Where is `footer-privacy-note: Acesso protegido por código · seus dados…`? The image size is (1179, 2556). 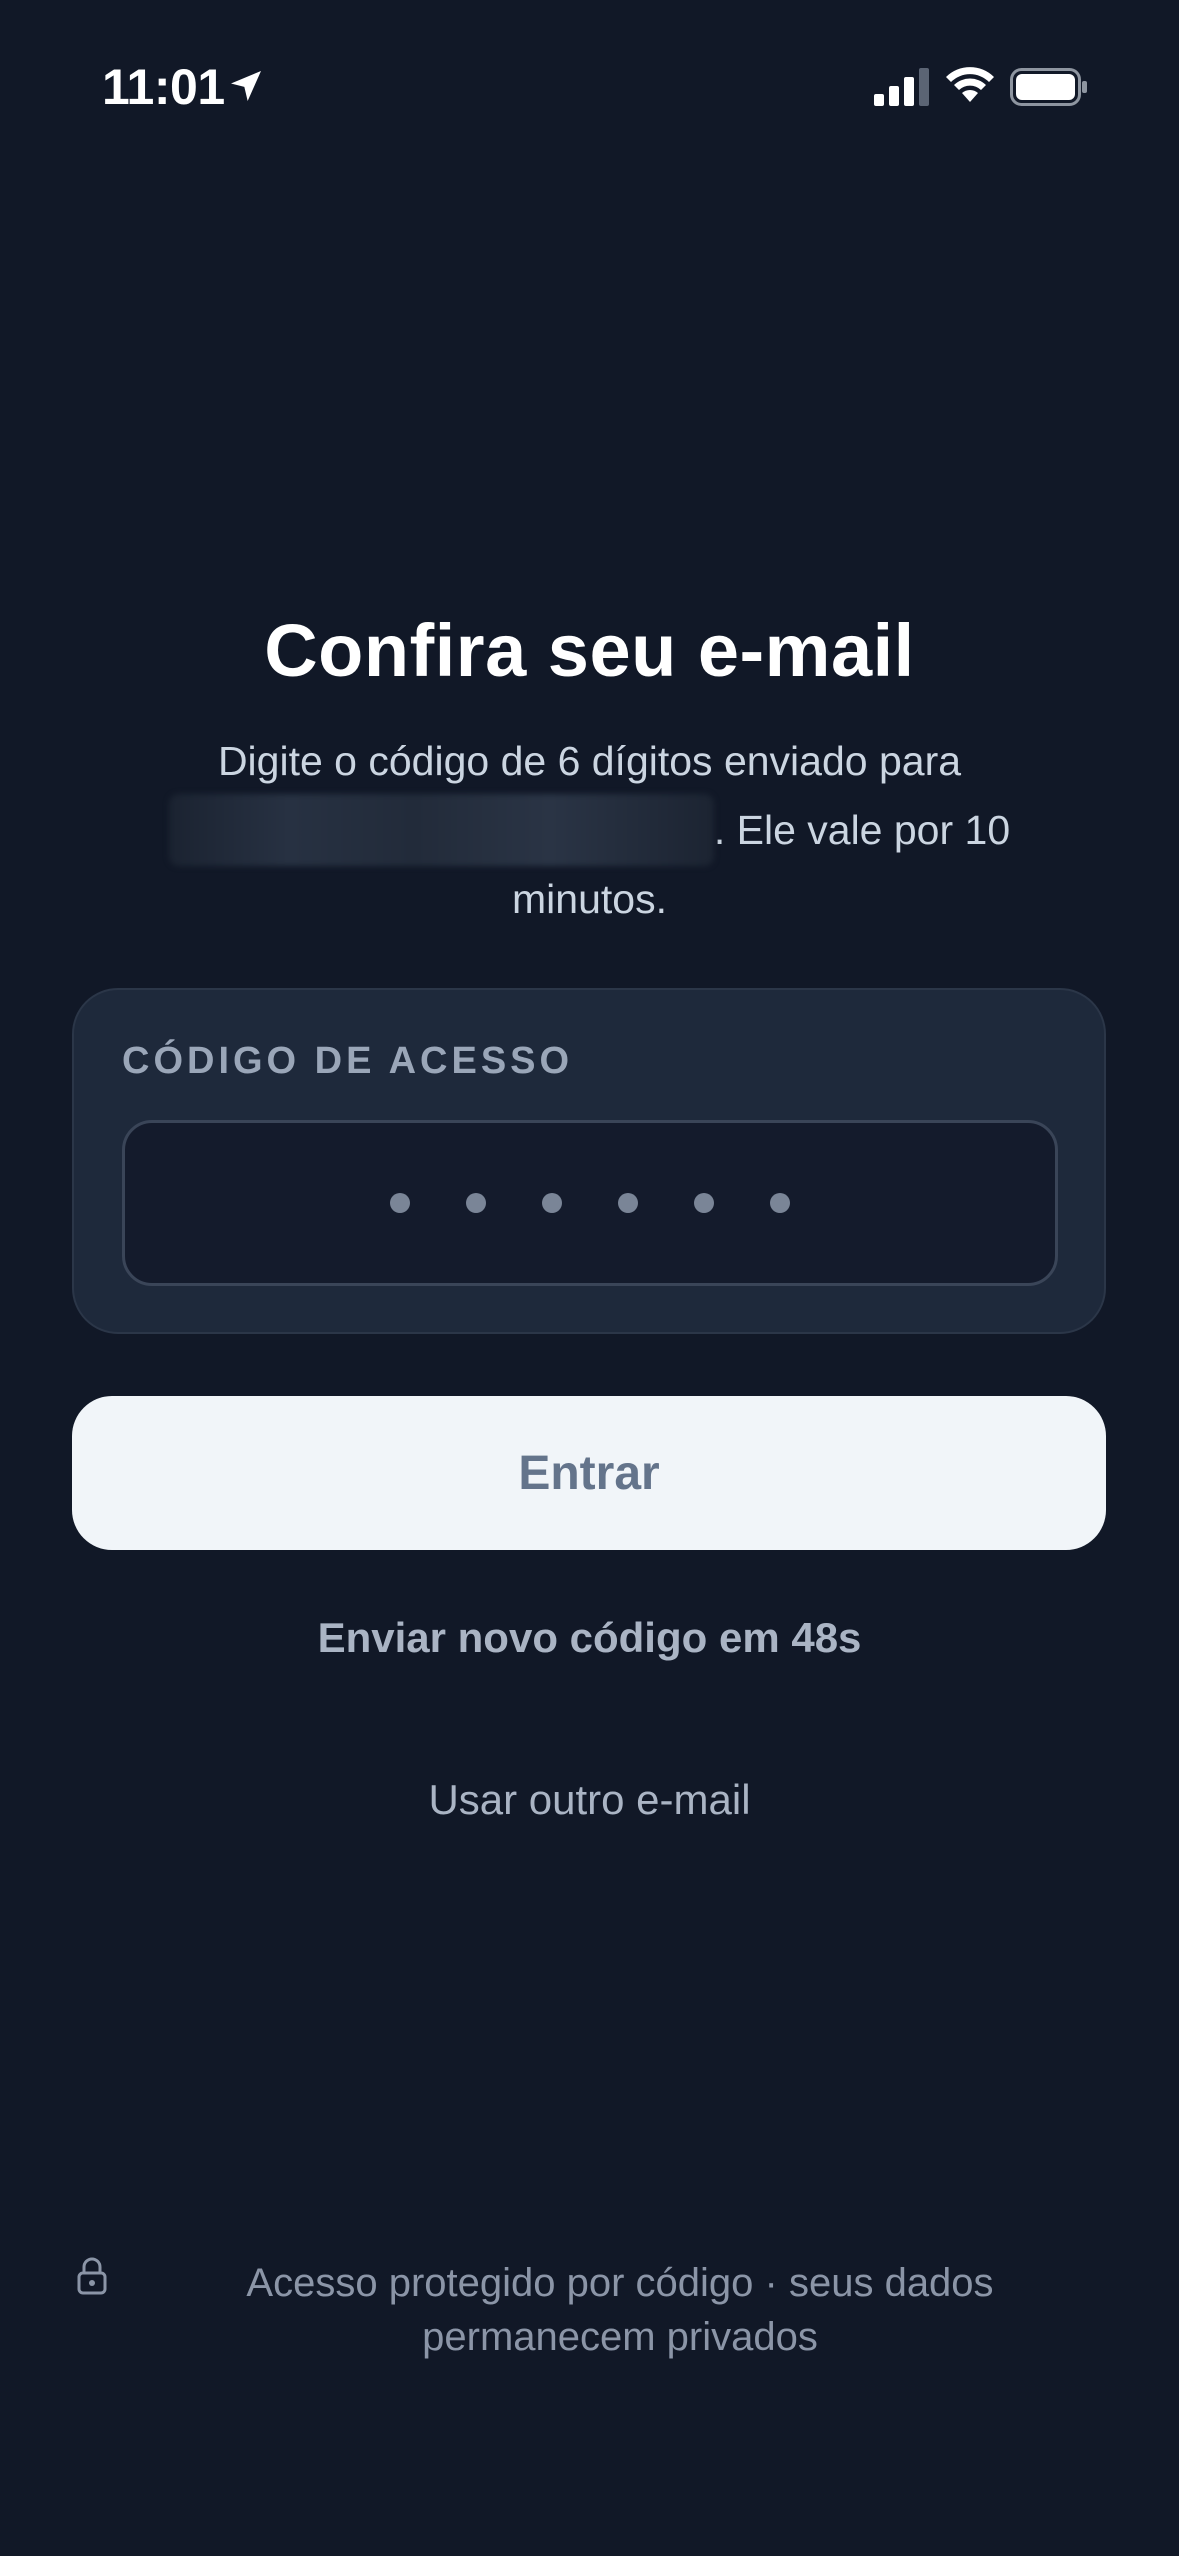 footer-privacy-note: Acesso protegido por código · seus dados… is located at coordinates (620, 2310).